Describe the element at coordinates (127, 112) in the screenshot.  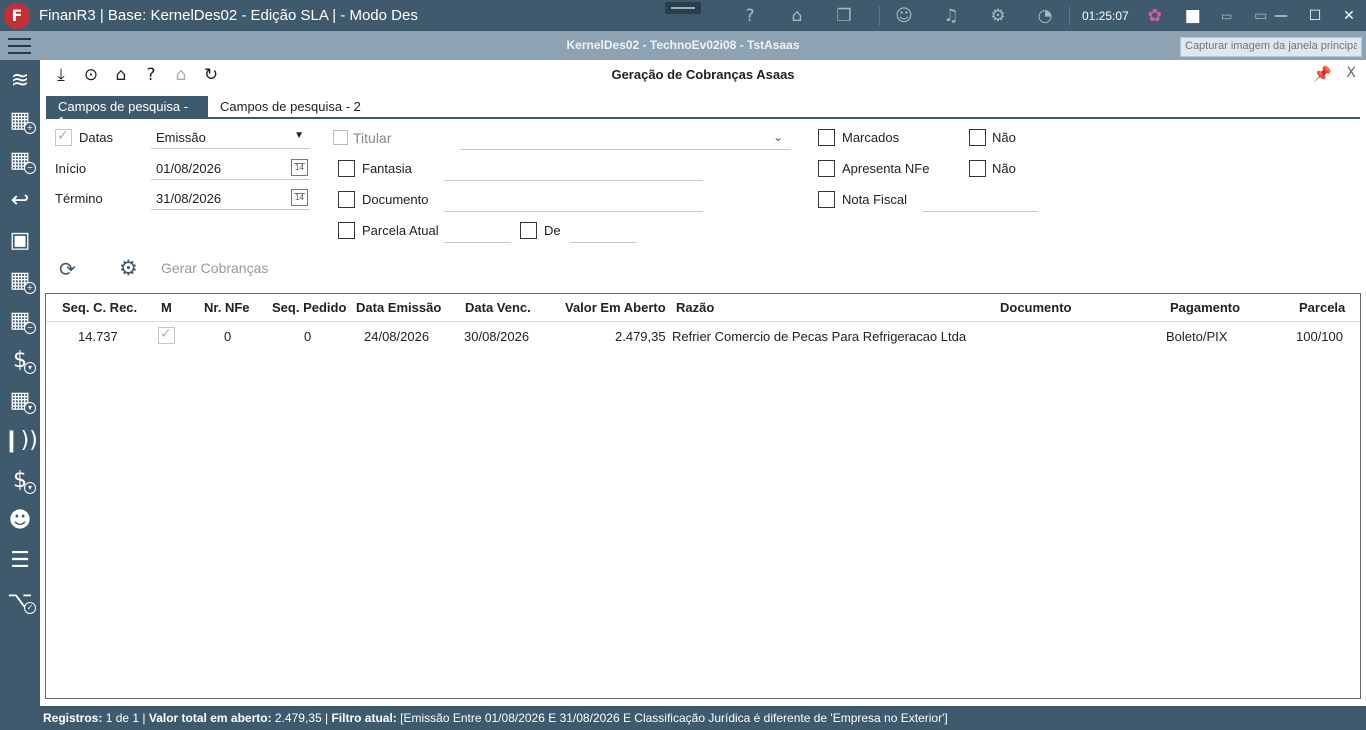
I see `tab-campos-1: Campos de pesquisa - 1` at that location.